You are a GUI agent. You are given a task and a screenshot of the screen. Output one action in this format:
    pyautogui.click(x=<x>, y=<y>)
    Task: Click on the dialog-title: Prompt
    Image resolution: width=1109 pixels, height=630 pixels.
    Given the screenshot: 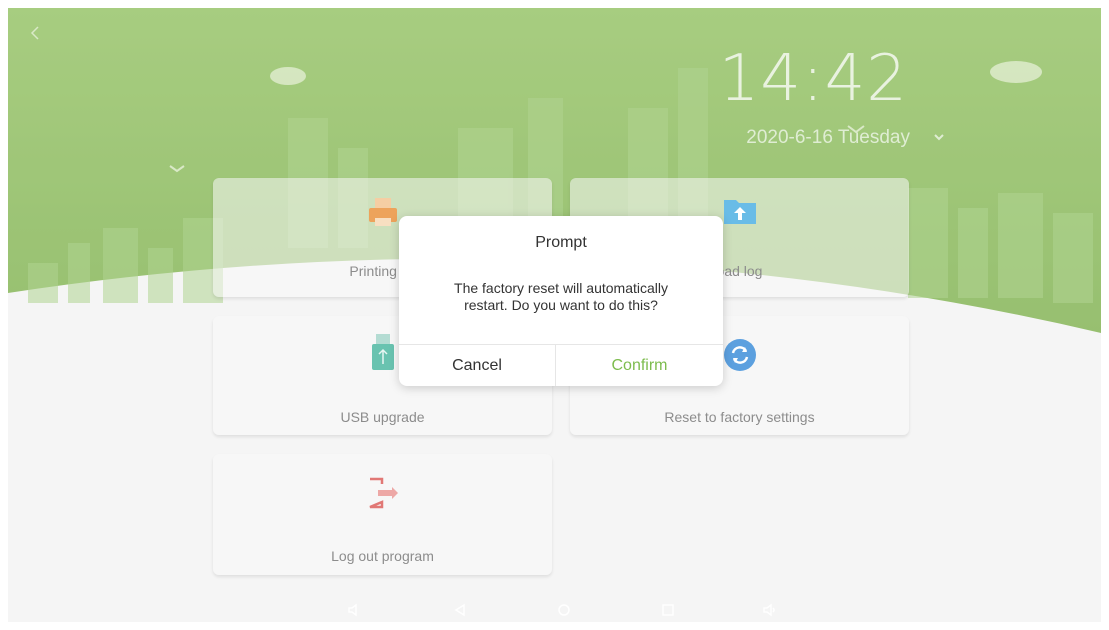 What is the action you would take?
    pyautogui.click(x=561, y=242)
    